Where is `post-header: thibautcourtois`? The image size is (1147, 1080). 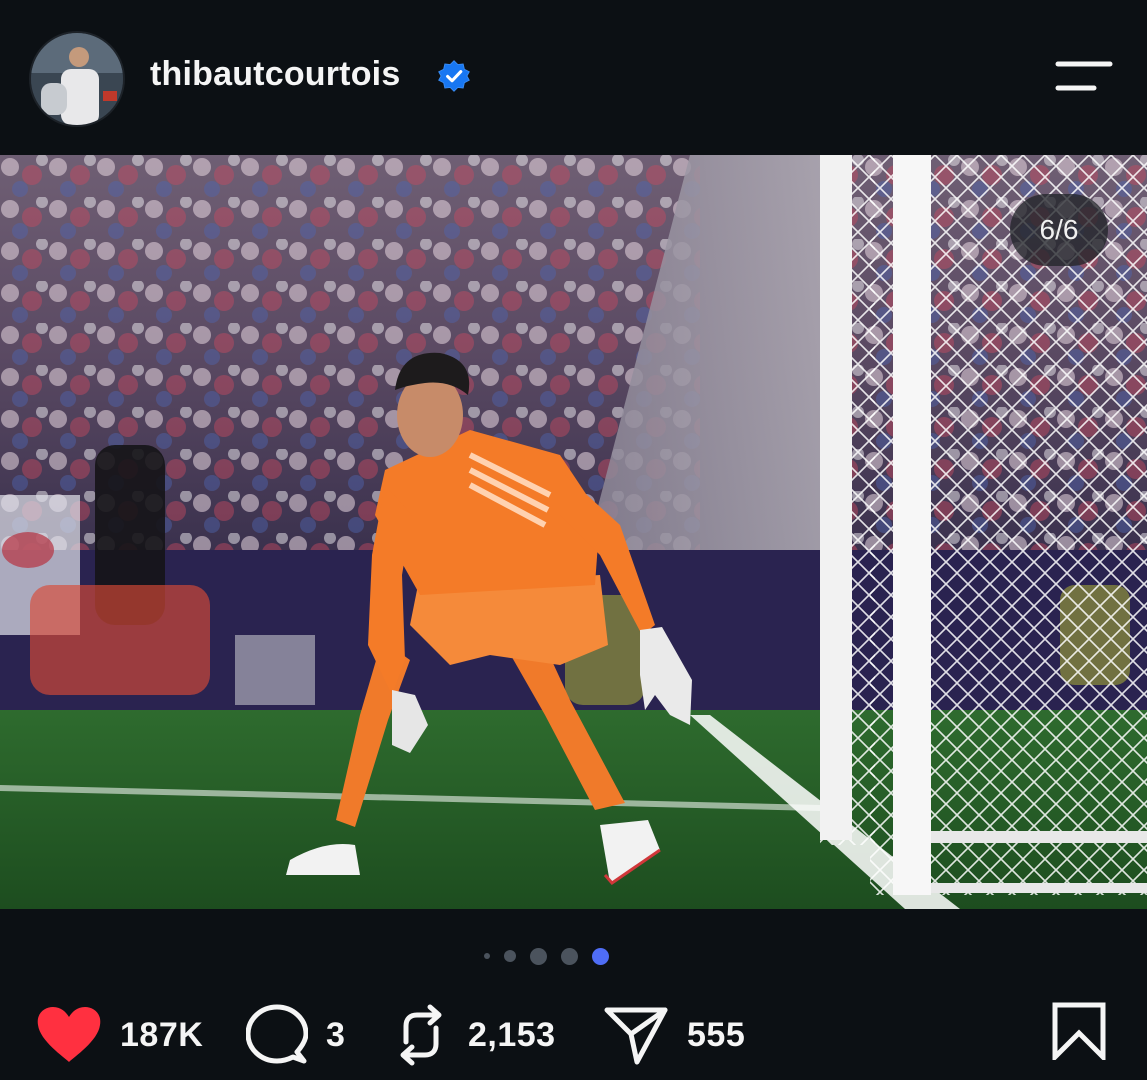 post-header: thibautcourtois is located at coordinates (573, 77).